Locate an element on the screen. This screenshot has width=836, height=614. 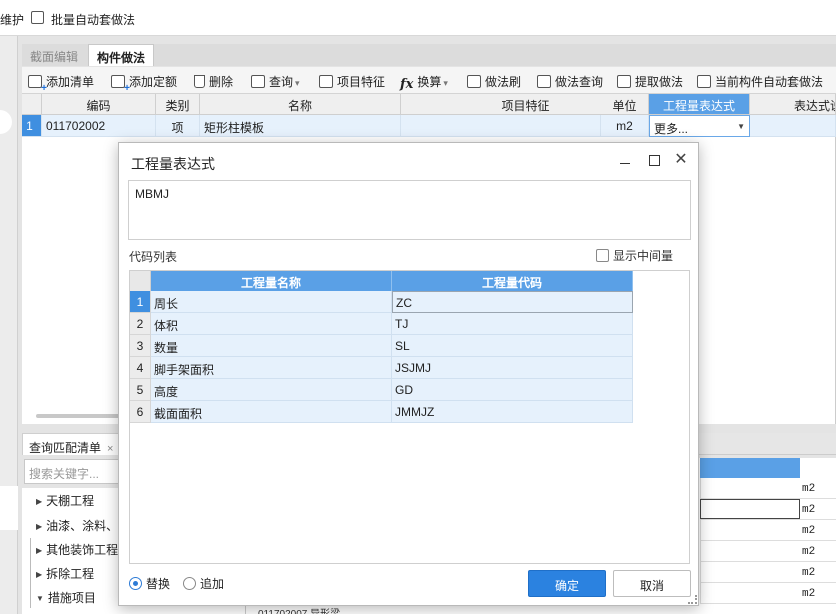
grid-cell-name: 矩形柱模板 is located at coordinates (300, 126).